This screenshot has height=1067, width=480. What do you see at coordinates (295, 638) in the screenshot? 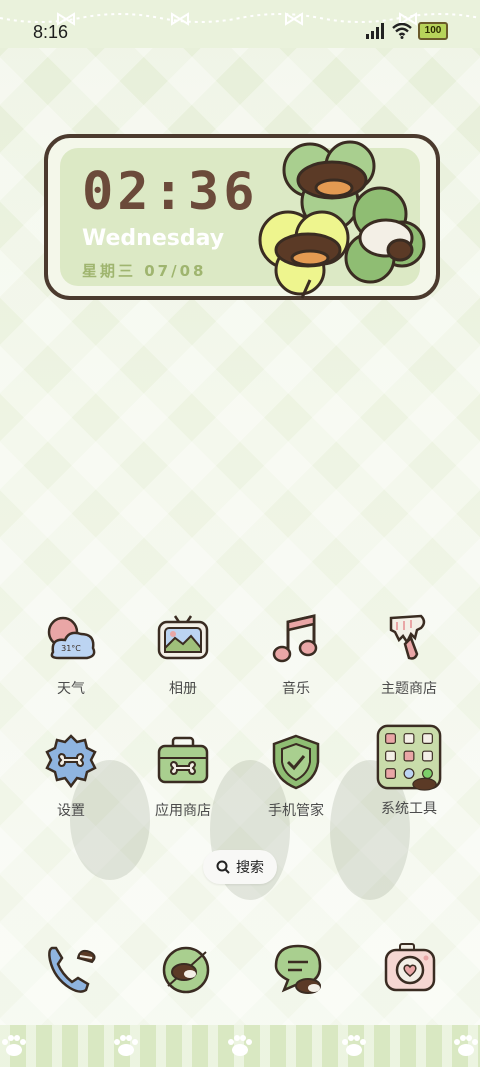
I see `music-icon` at bounding box center [295, 638].